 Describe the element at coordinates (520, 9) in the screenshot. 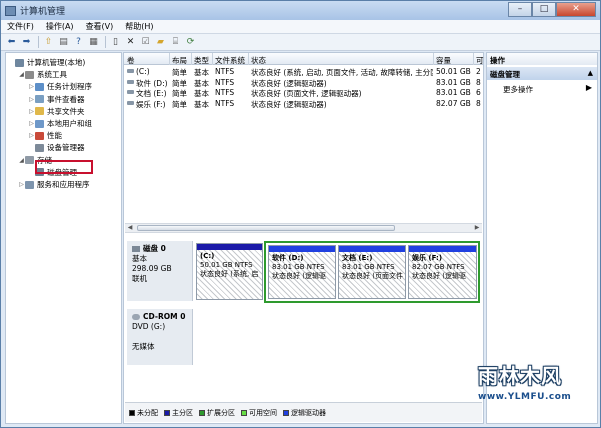

I see `minimize-button: –` at that location.